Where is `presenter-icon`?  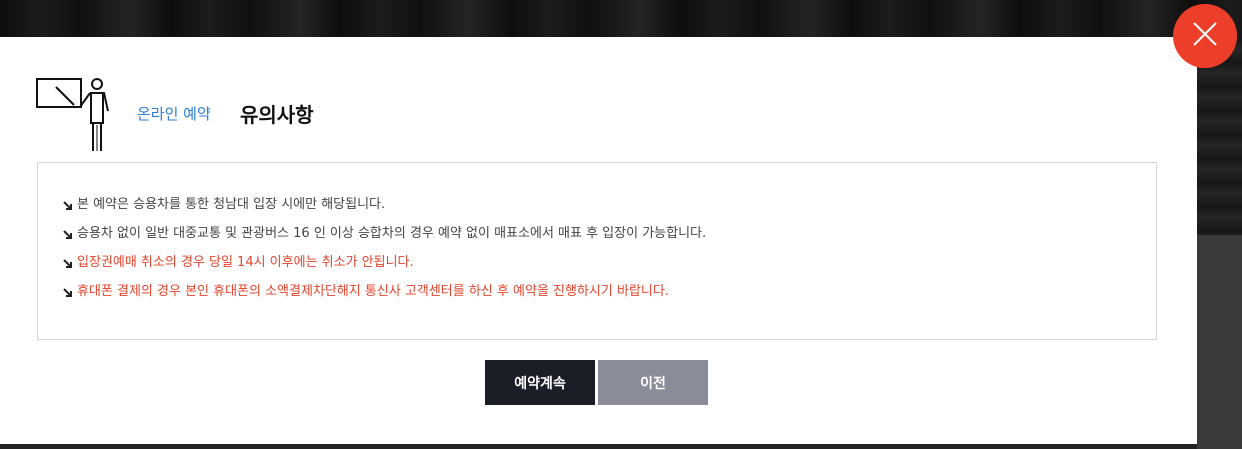
presenter-icon is located at coordinates (76, 115).